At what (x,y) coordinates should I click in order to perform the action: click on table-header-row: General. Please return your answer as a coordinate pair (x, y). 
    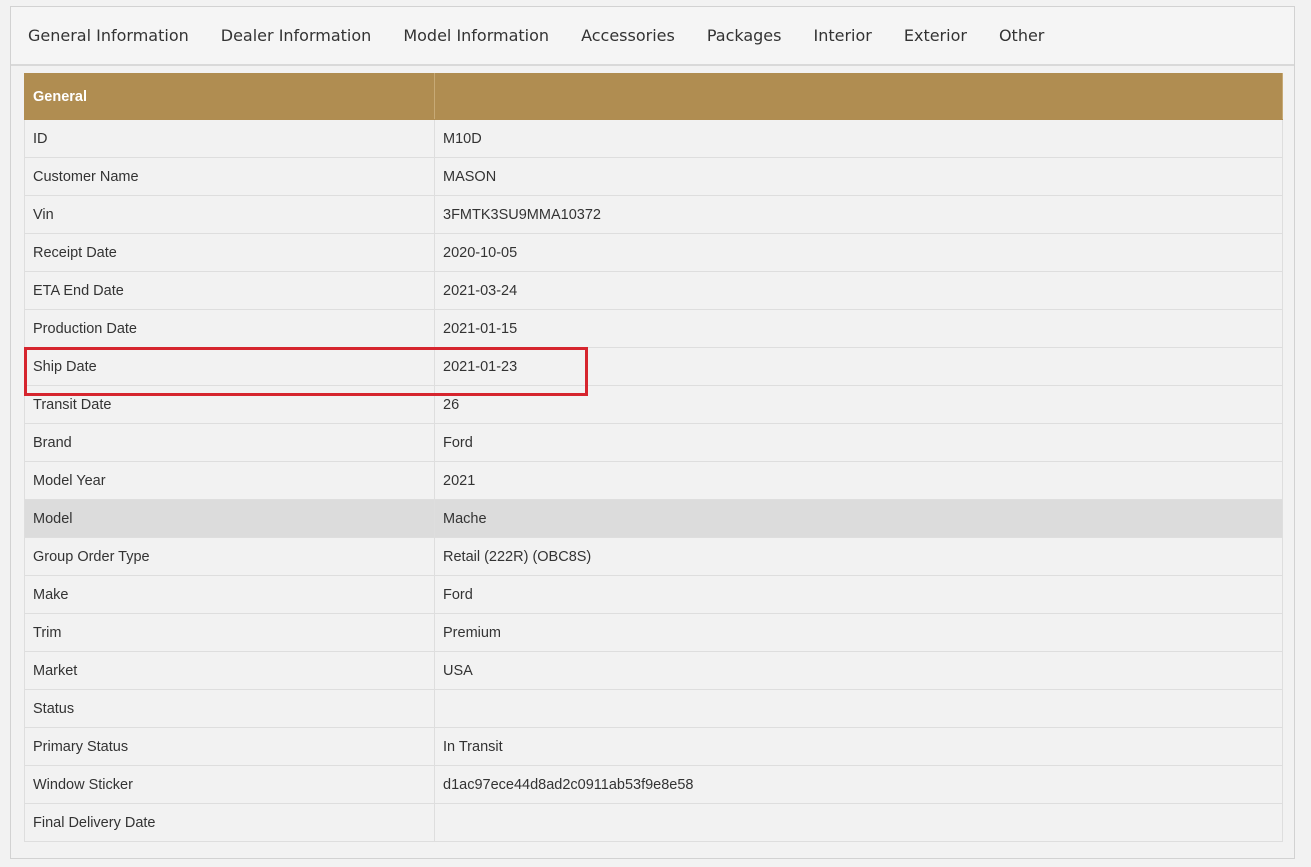
    Looking at the image, I should click on (653, 96).